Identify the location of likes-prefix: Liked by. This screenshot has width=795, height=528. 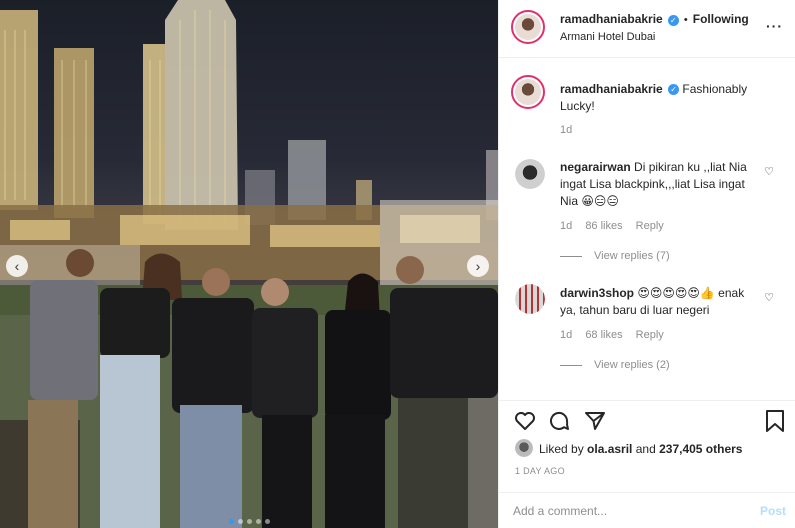
(563, 449).